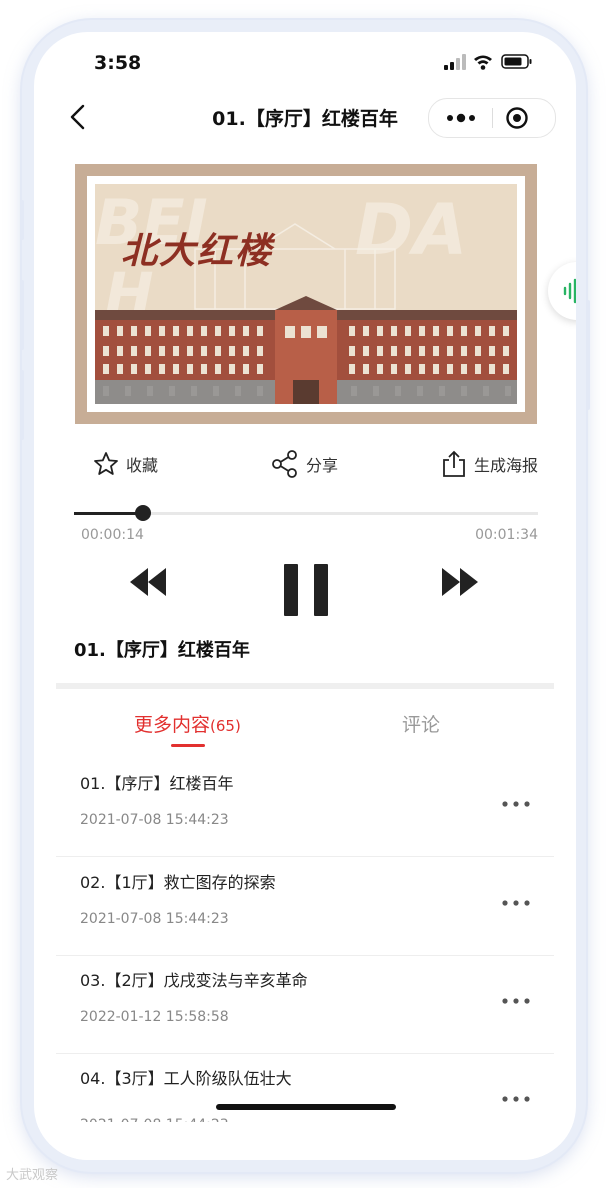 The image size is (610, 1188). What do you see at coordinates (112, 535) in the screenshot?
I see `current-time: 00:00:14` at bounding box center [112, 535].